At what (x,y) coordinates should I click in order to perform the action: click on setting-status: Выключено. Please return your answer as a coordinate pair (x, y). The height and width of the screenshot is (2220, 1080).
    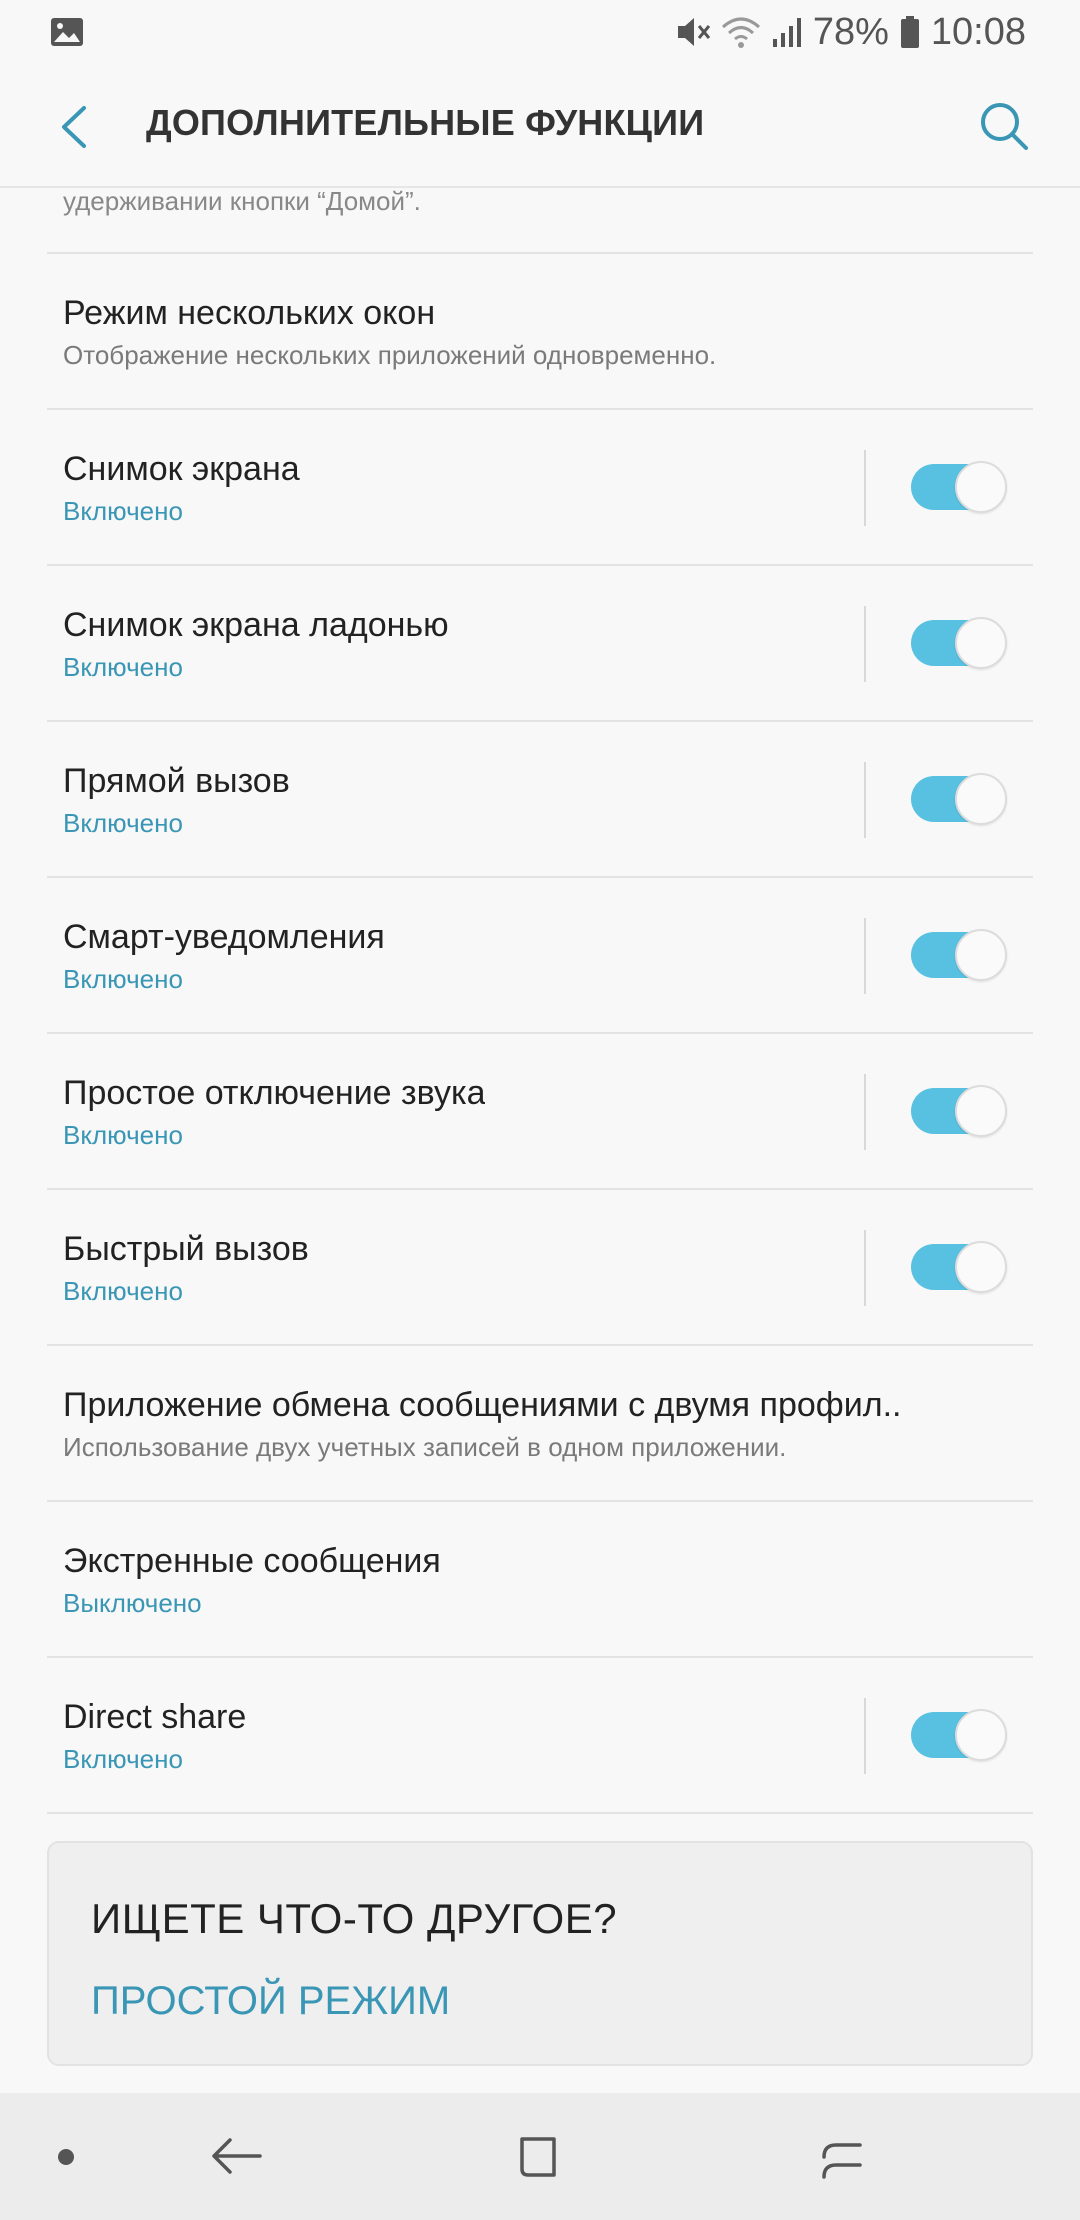
    Looking at the image, I should click on (132, 1603).